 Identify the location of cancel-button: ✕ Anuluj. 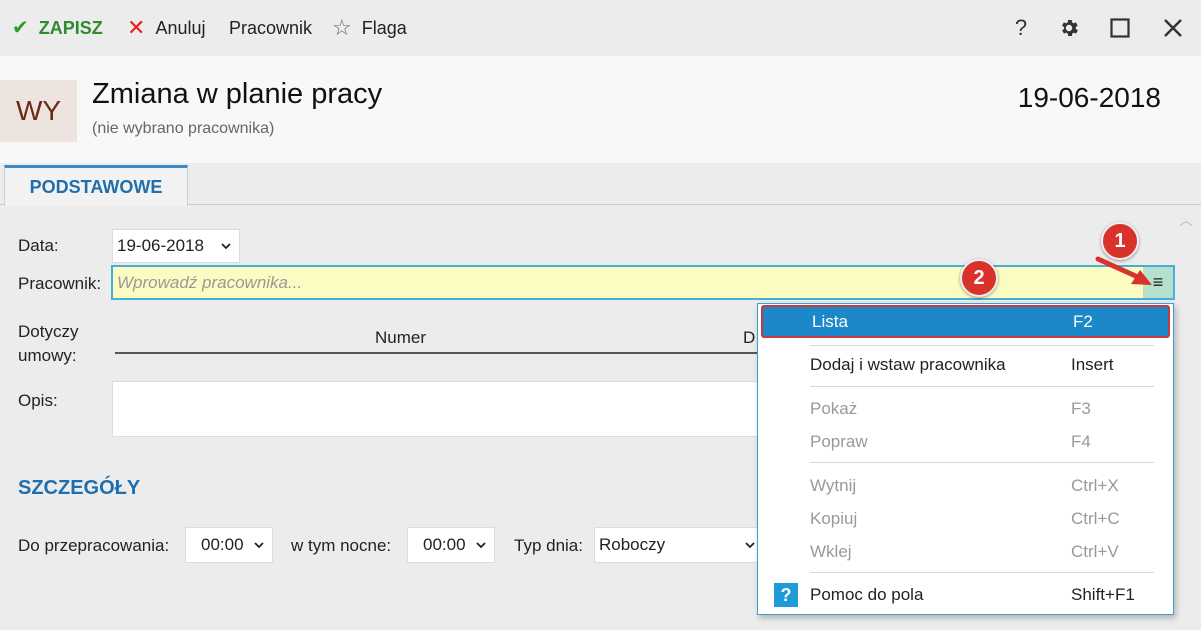
(166, 28).